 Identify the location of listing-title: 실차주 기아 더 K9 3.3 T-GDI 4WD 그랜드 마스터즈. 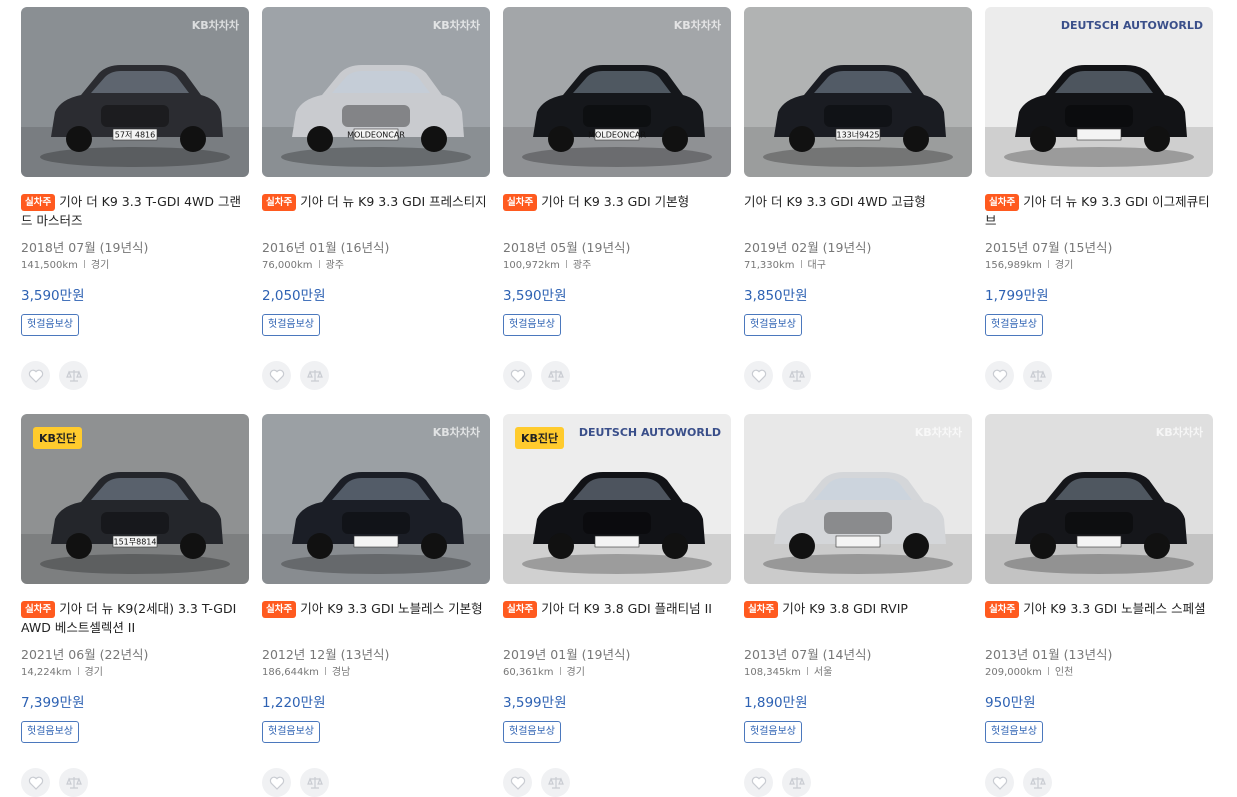
(135, 211).